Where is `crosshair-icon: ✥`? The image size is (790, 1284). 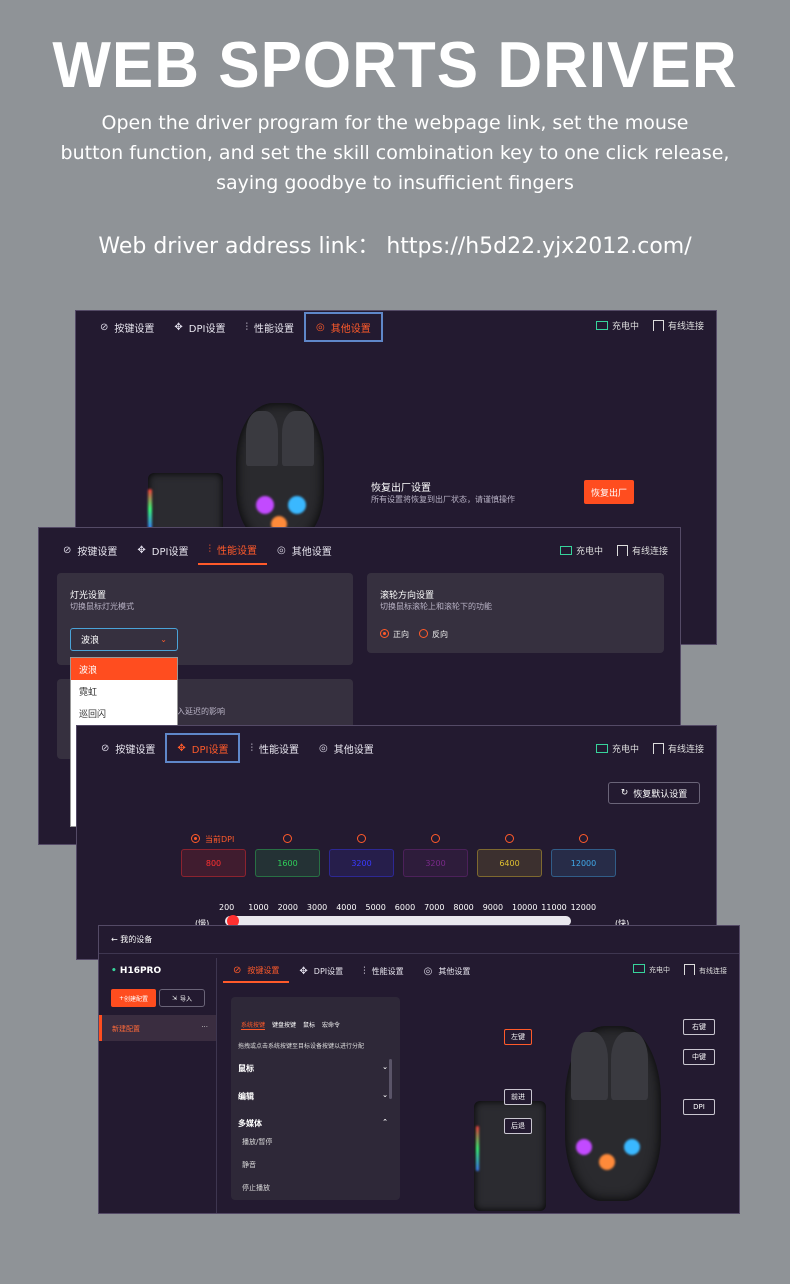 crosshair-icon: ✥ is located at coordinates (303, 971).